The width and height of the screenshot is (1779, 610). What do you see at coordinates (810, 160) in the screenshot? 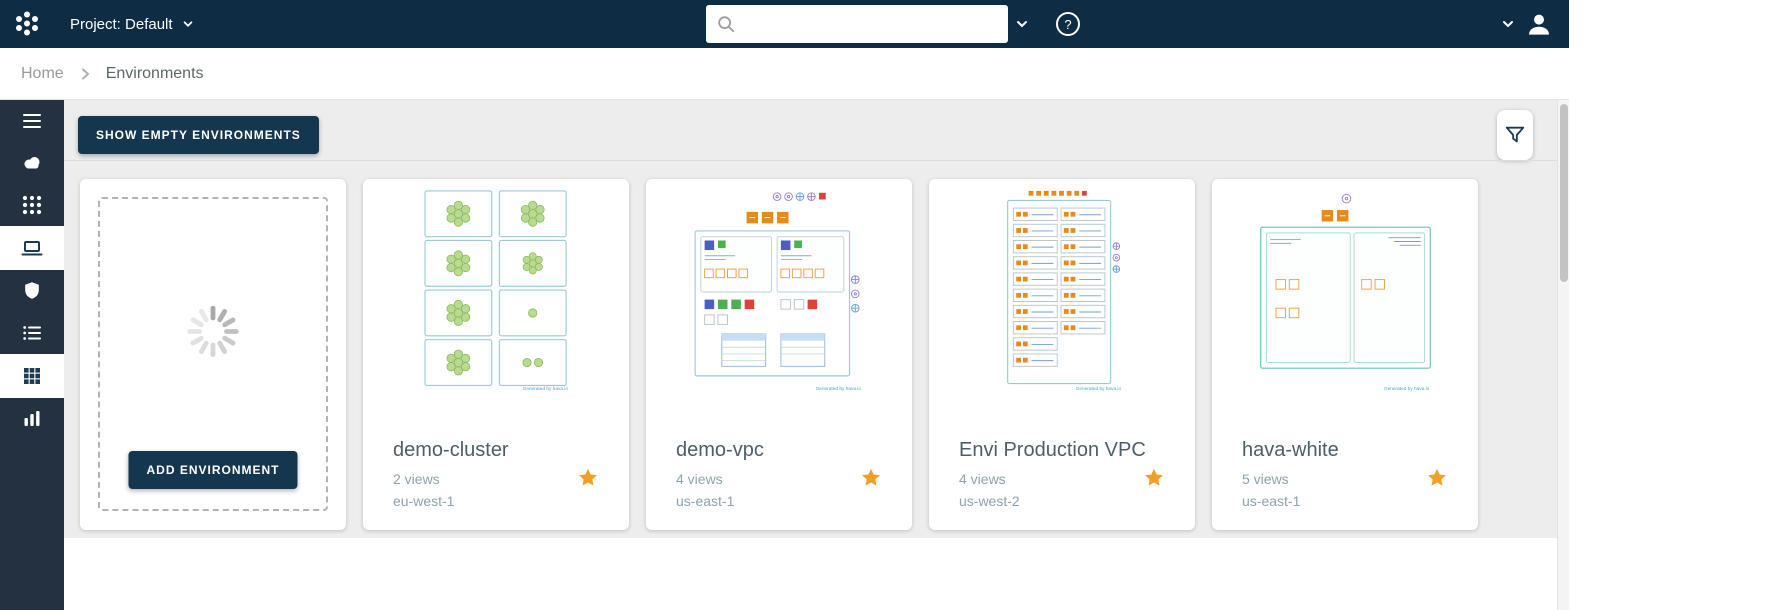
I see `toolbar-divider` at bounding box center [810, 160].